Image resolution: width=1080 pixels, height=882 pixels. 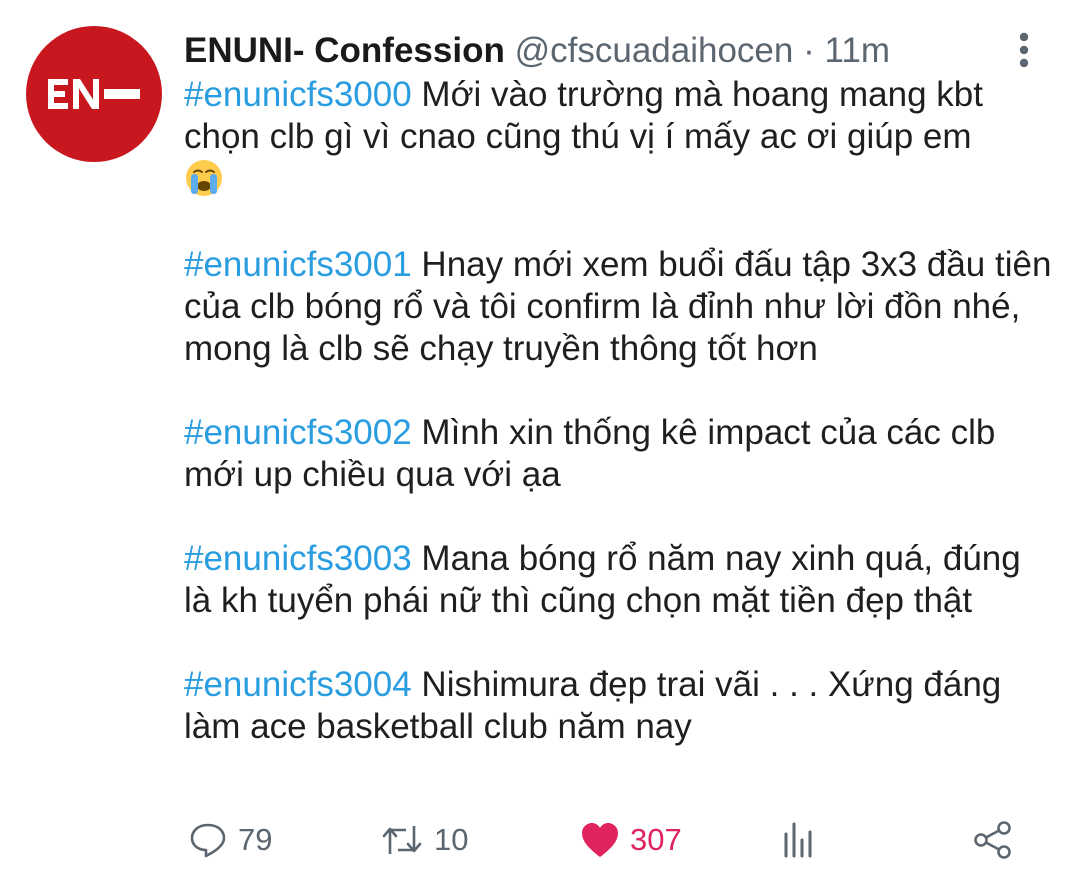 I want to click on analytics-icon, so click(x=798, y=840).